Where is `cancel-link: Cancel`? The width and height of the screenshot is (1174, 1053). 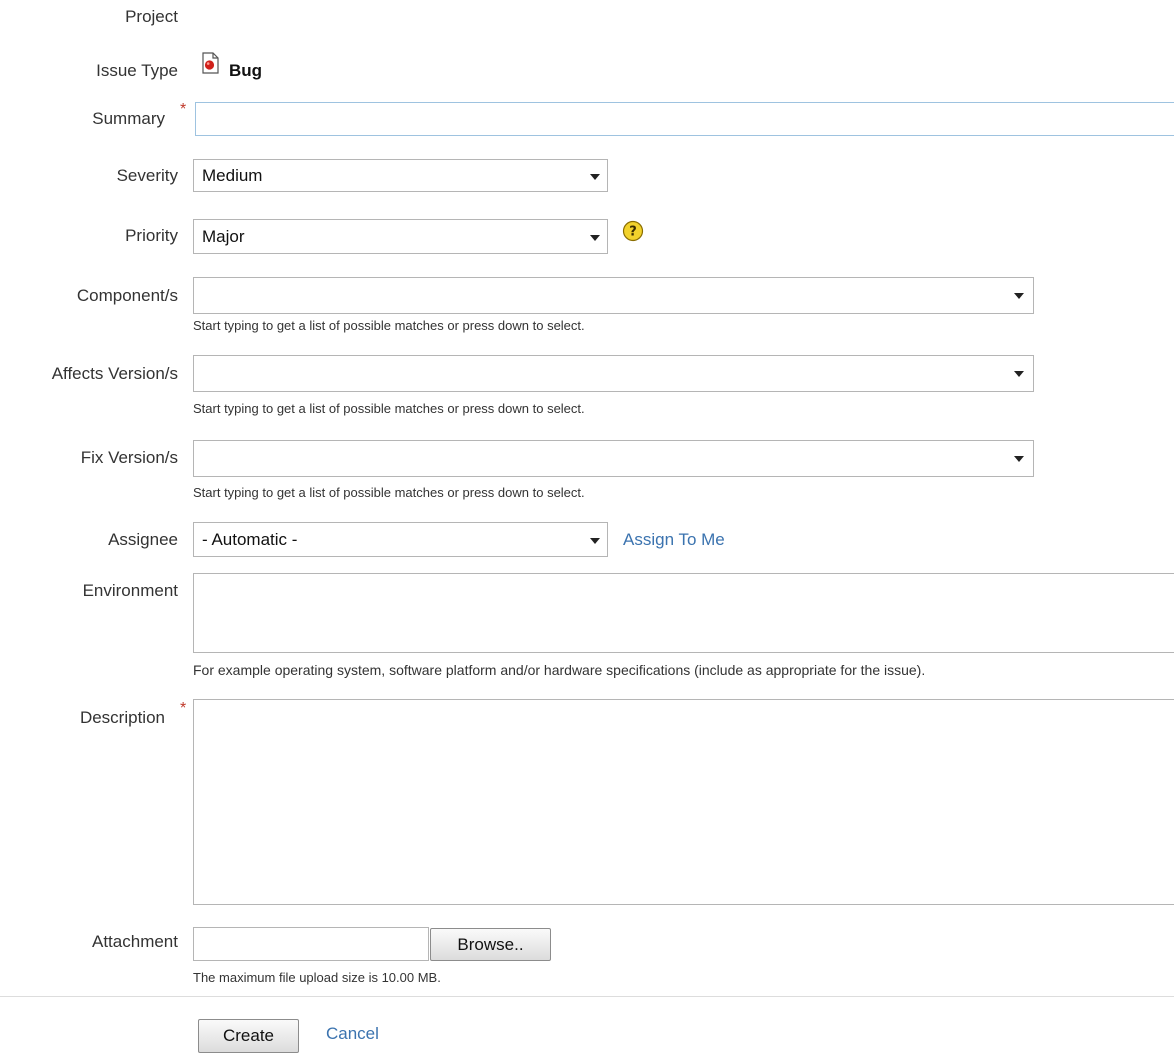 cancel-link: Cancel is located at coordinates (352, 1034).